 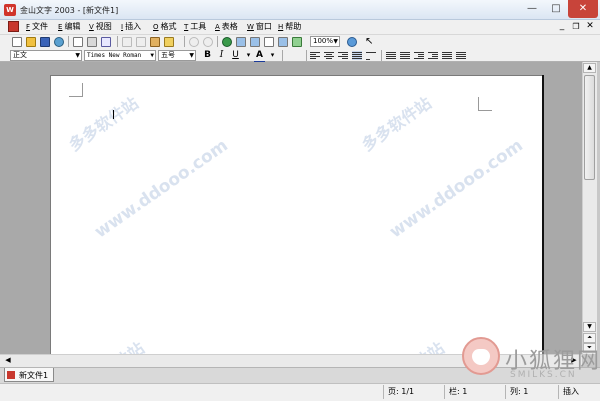 I want to click on print-icon, so click(x=92, y=42).